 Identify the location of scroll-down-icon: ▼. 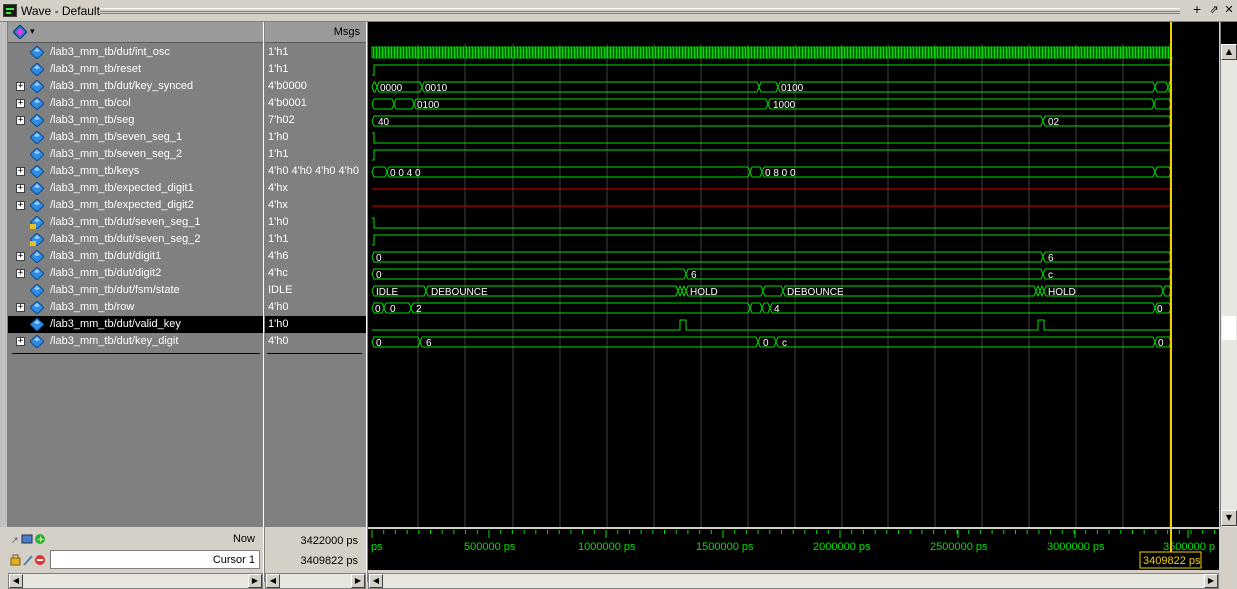
(1229, 518).